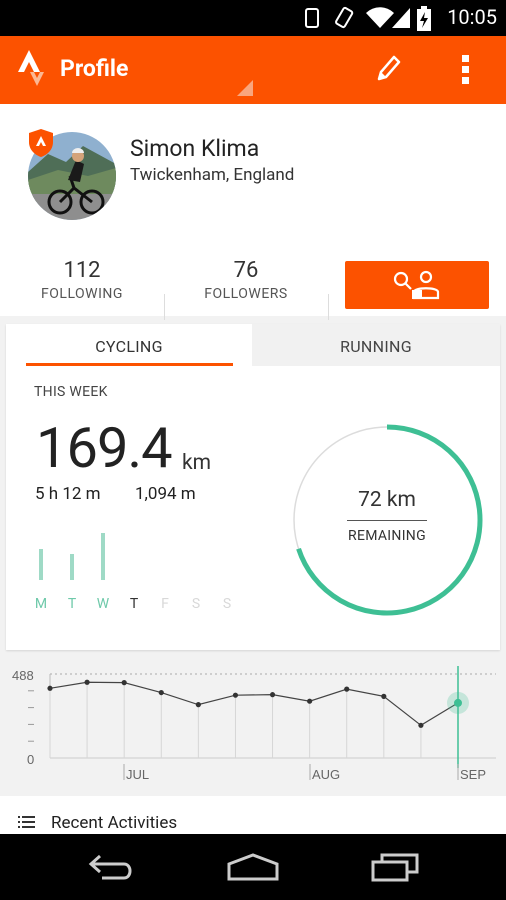 The height and width of the screenshot is (900, 506). Describe the element at coordinates (246, 270) in the screenshot. I see `followers-count: 76` at that location.